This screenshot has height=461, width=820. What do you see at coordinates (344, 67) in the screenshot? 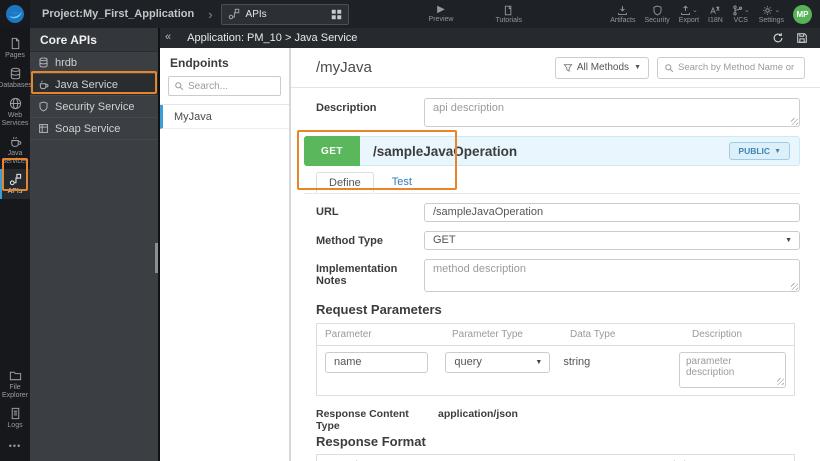
I see `page-title: /myJava` at bounding box center [344, 67].